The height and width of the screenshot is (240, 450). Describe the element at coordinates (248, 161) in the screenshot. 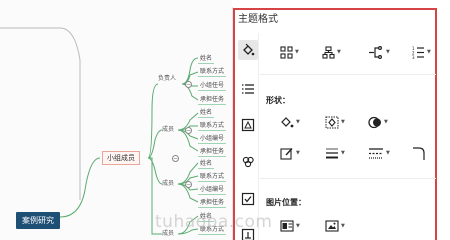

I see `grape-icon` at that location.